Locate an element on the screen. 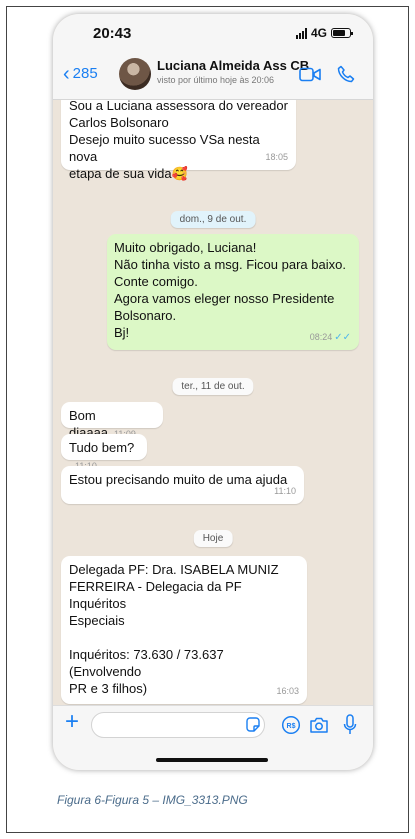  contact-name: Luciana Almeida Ass CB is located at coordinates (233, 65).